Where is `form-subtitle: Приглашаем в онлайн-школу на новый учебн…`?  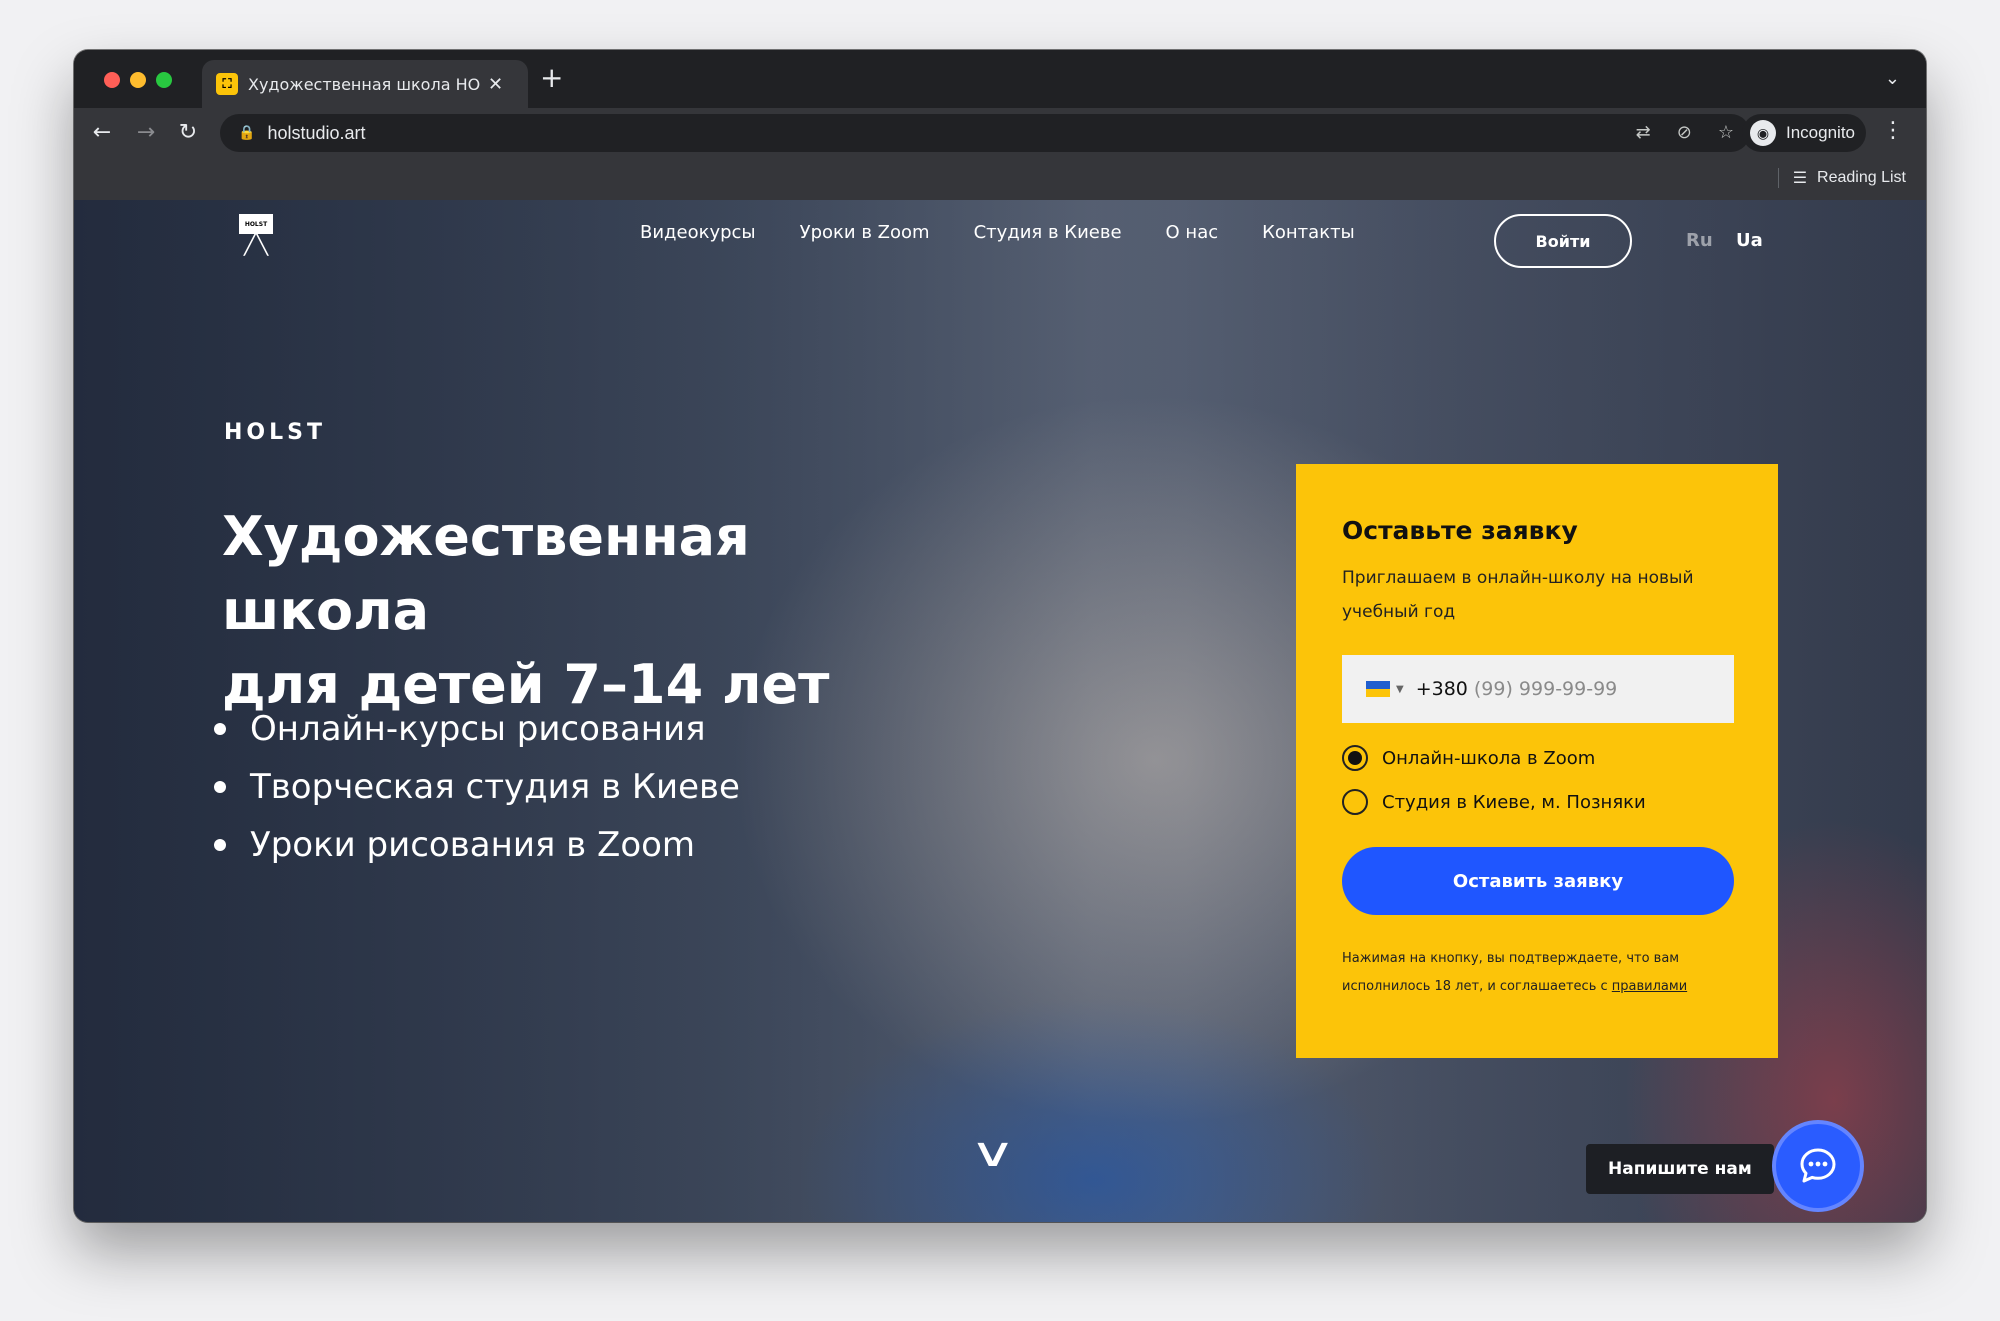 form-subtitle: Приглашаем в онлайн-школу на новый учебн… is located at coordinates (1518, 595).